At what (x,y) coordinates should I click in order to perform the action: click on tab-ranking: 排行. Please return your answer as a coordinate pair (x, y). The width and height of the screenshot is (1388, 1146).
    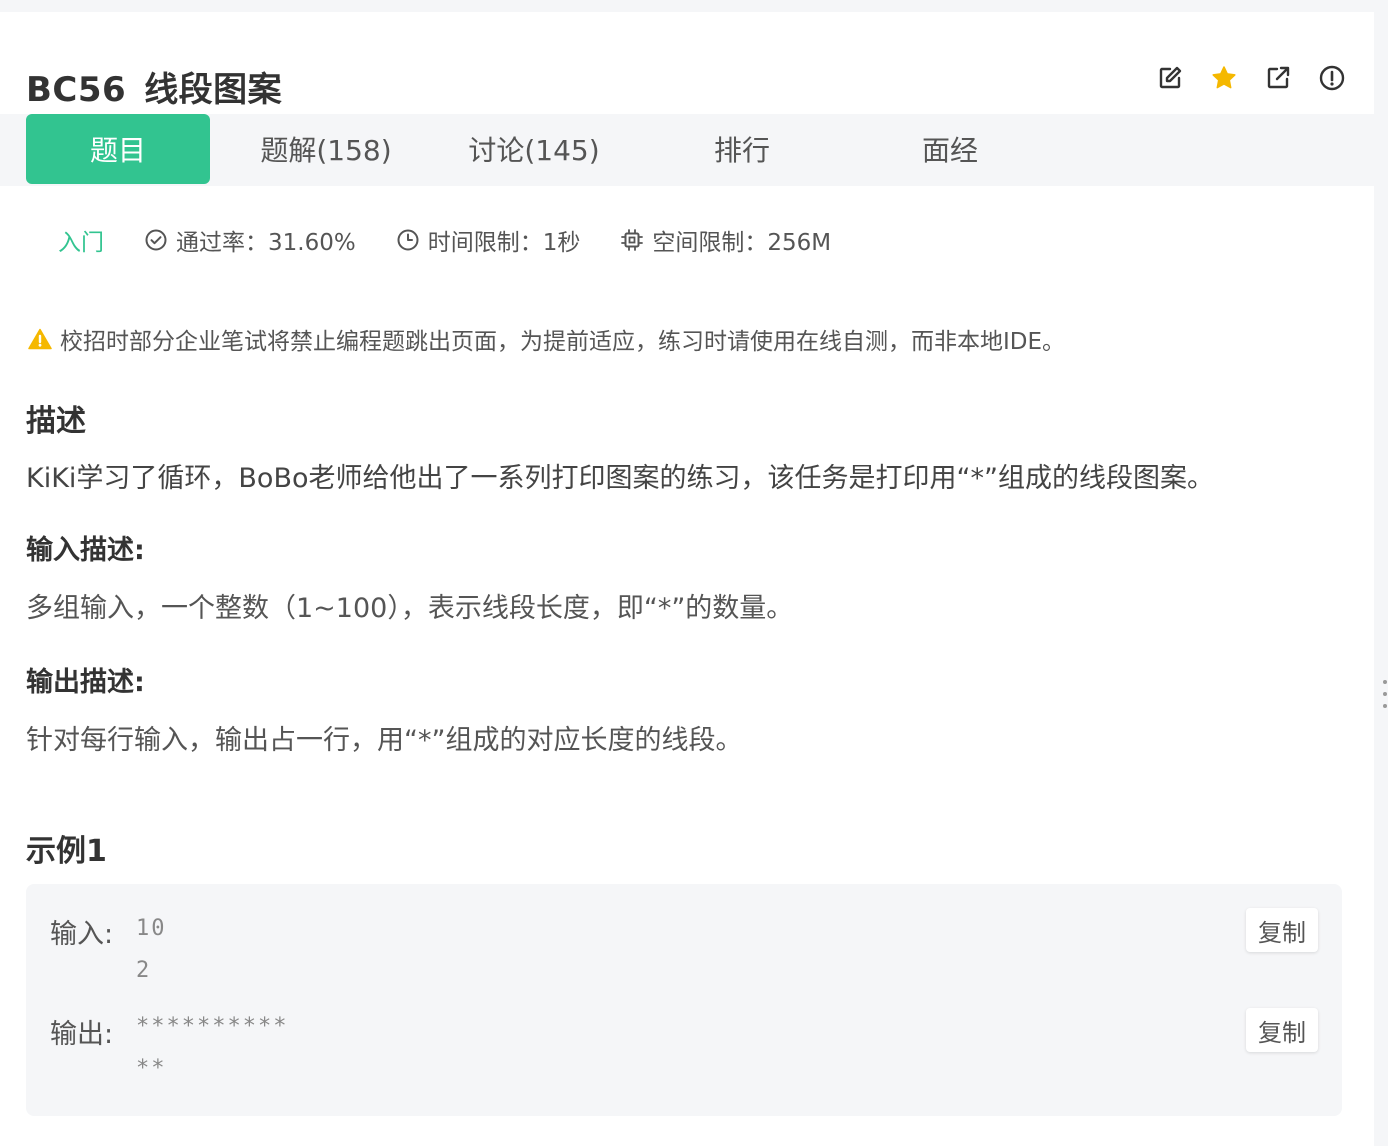
    Looking at the image, I should click on (742, 149).